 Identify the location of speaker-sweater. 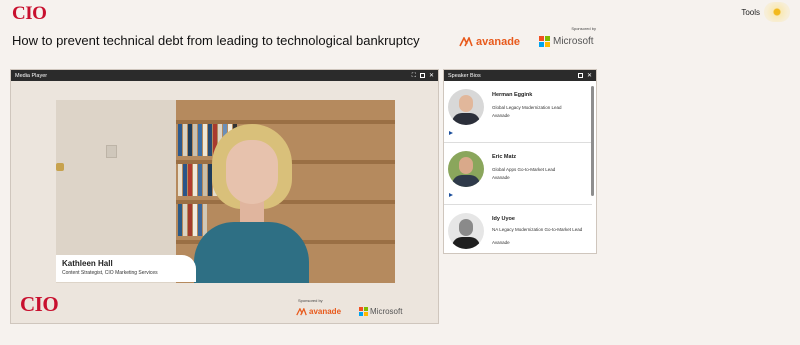
(251, 252).